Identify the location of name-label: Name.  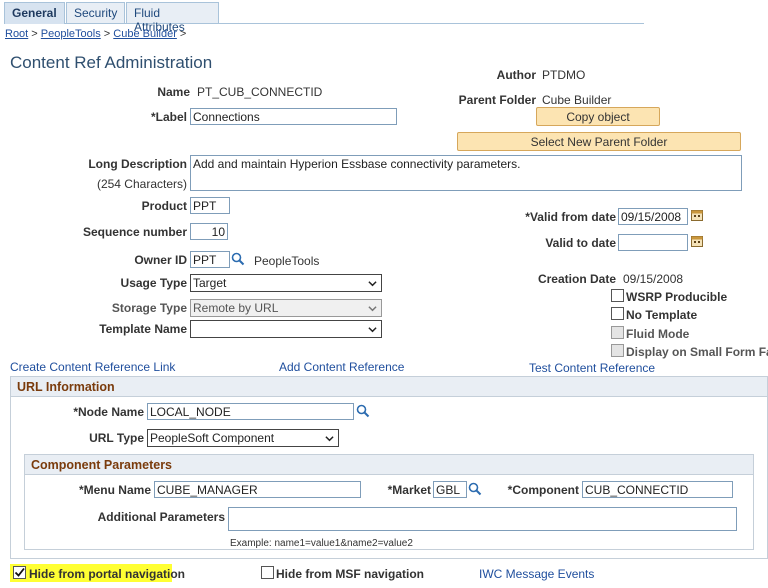
(173, 92).